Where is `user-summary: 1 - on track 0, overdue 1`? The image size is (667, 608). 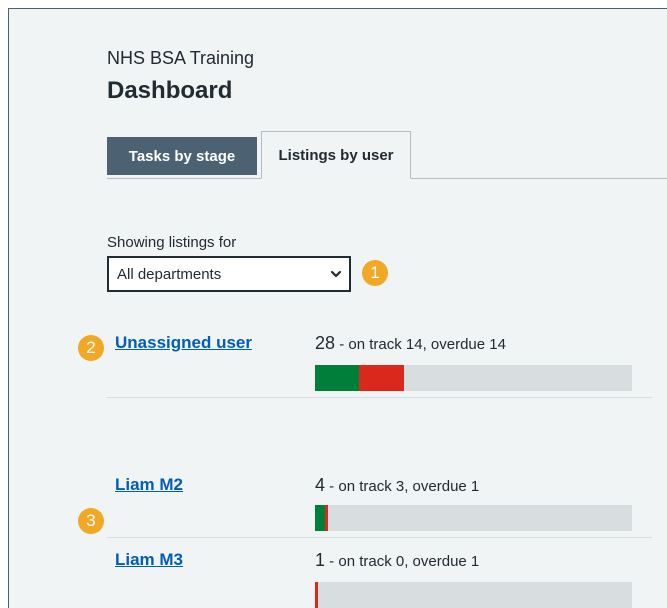
user-summary: 1 - on track 0, overdue 1 is located at coordinates (397, 560).